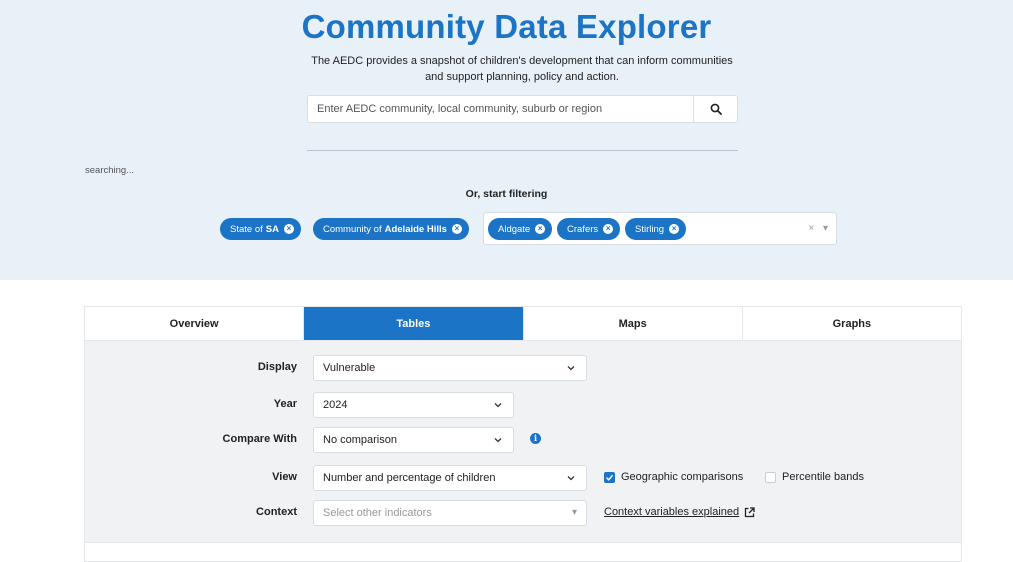 The width and height of the screenshot is (1013, 562). Describe the element at coordinates (823, 477) in the screenshot. I see `percentile-bands-label: Percentile bands` at that location.